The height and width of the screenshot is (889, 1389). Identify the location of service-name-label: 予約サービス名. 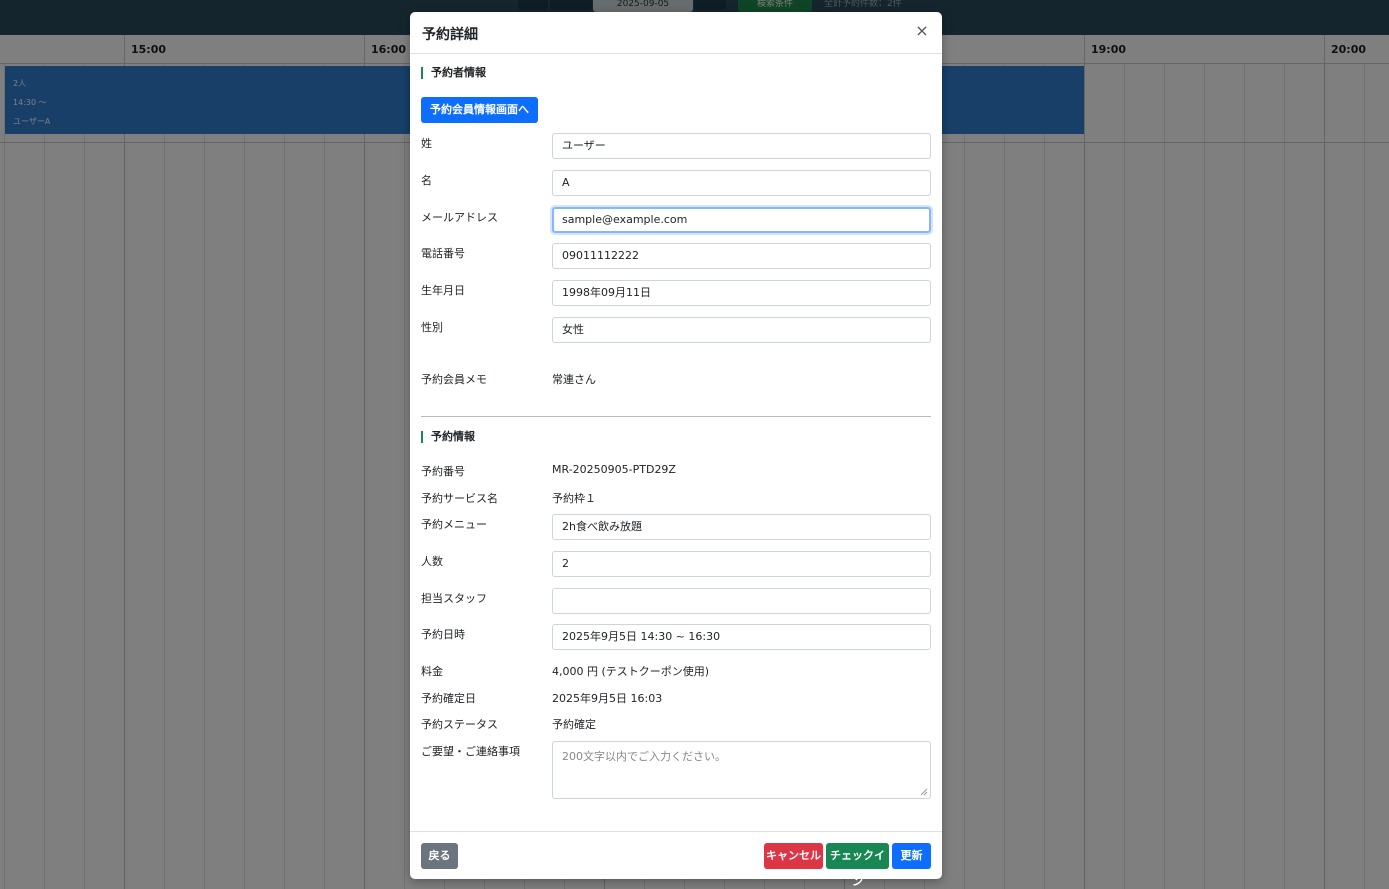
(459, 498).